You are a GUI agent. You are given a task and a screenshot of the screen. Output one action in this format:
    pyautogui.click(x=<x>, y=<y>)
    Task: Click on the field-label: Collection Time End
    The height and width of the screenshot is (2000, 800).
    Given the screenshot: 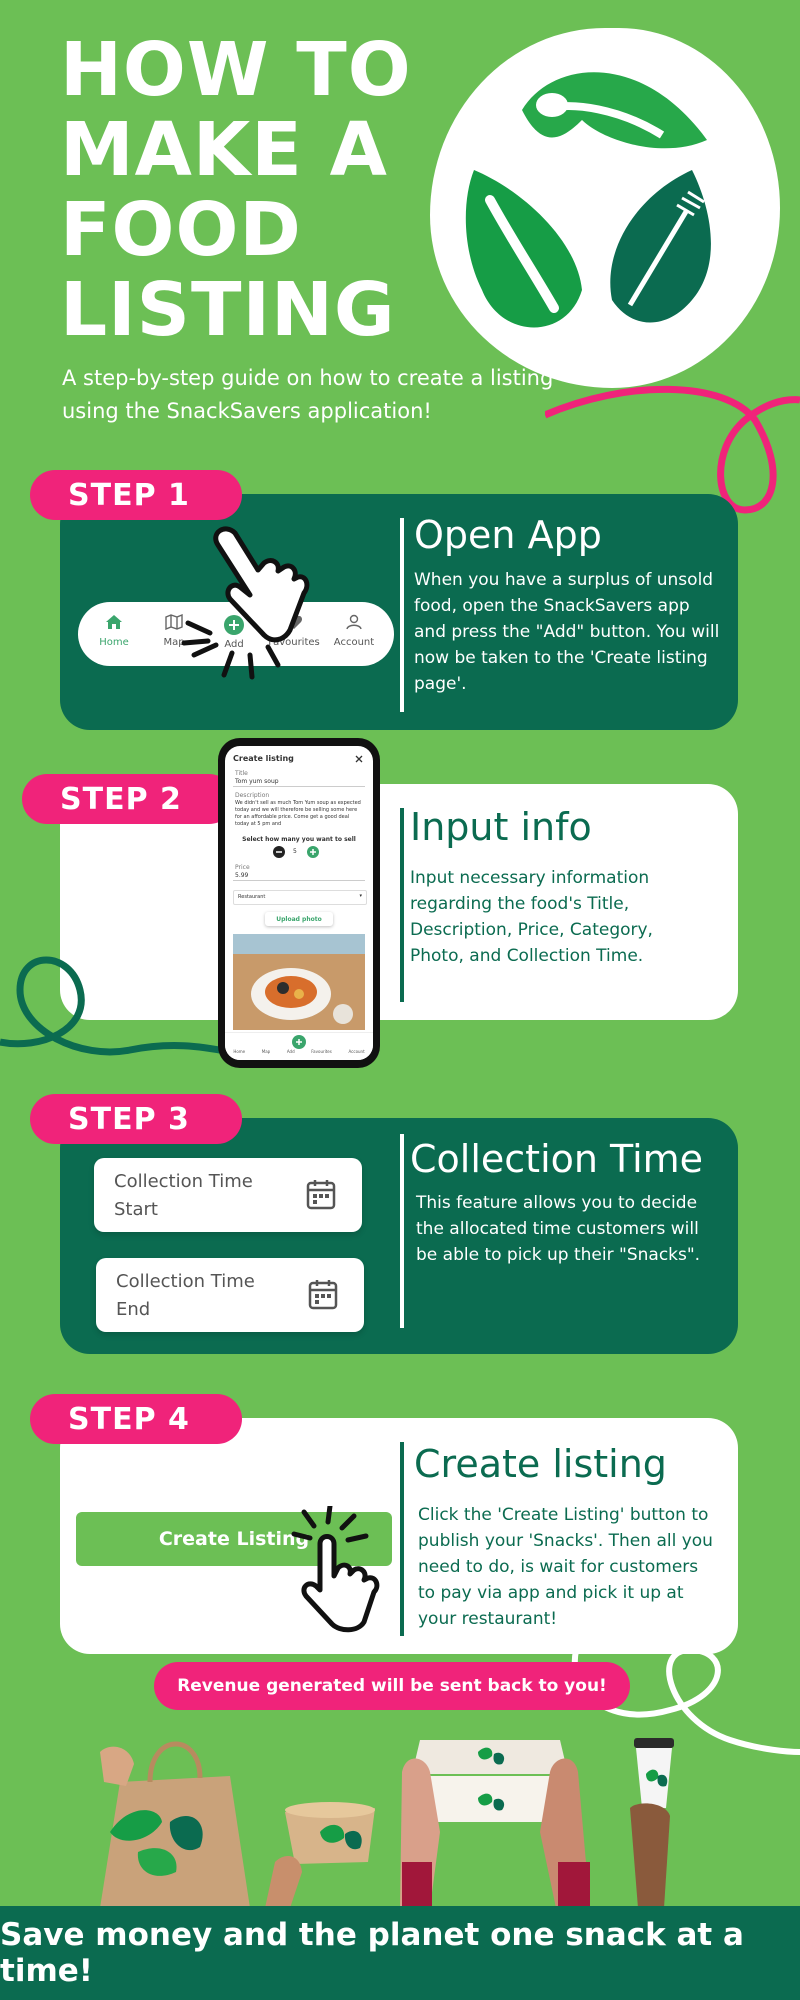 What is the action you would take?
    pyautogui.click(x=185, y=1295)
    